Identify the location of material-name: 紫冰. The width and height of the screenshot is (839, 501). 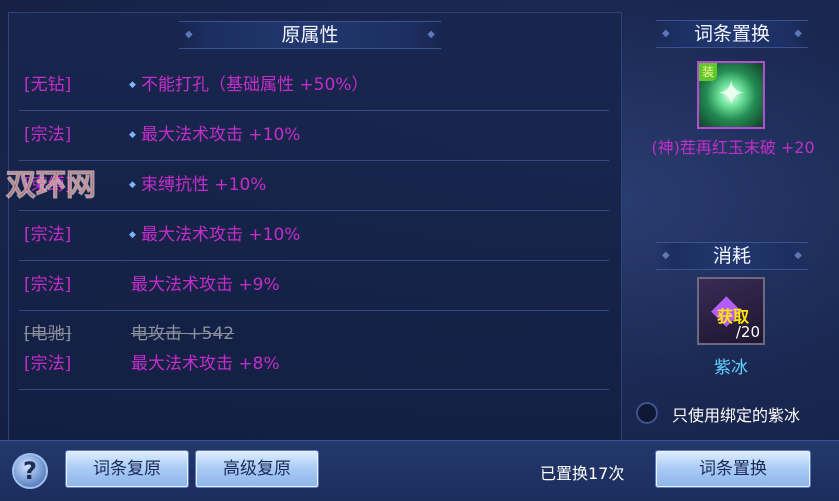
(731, 368).